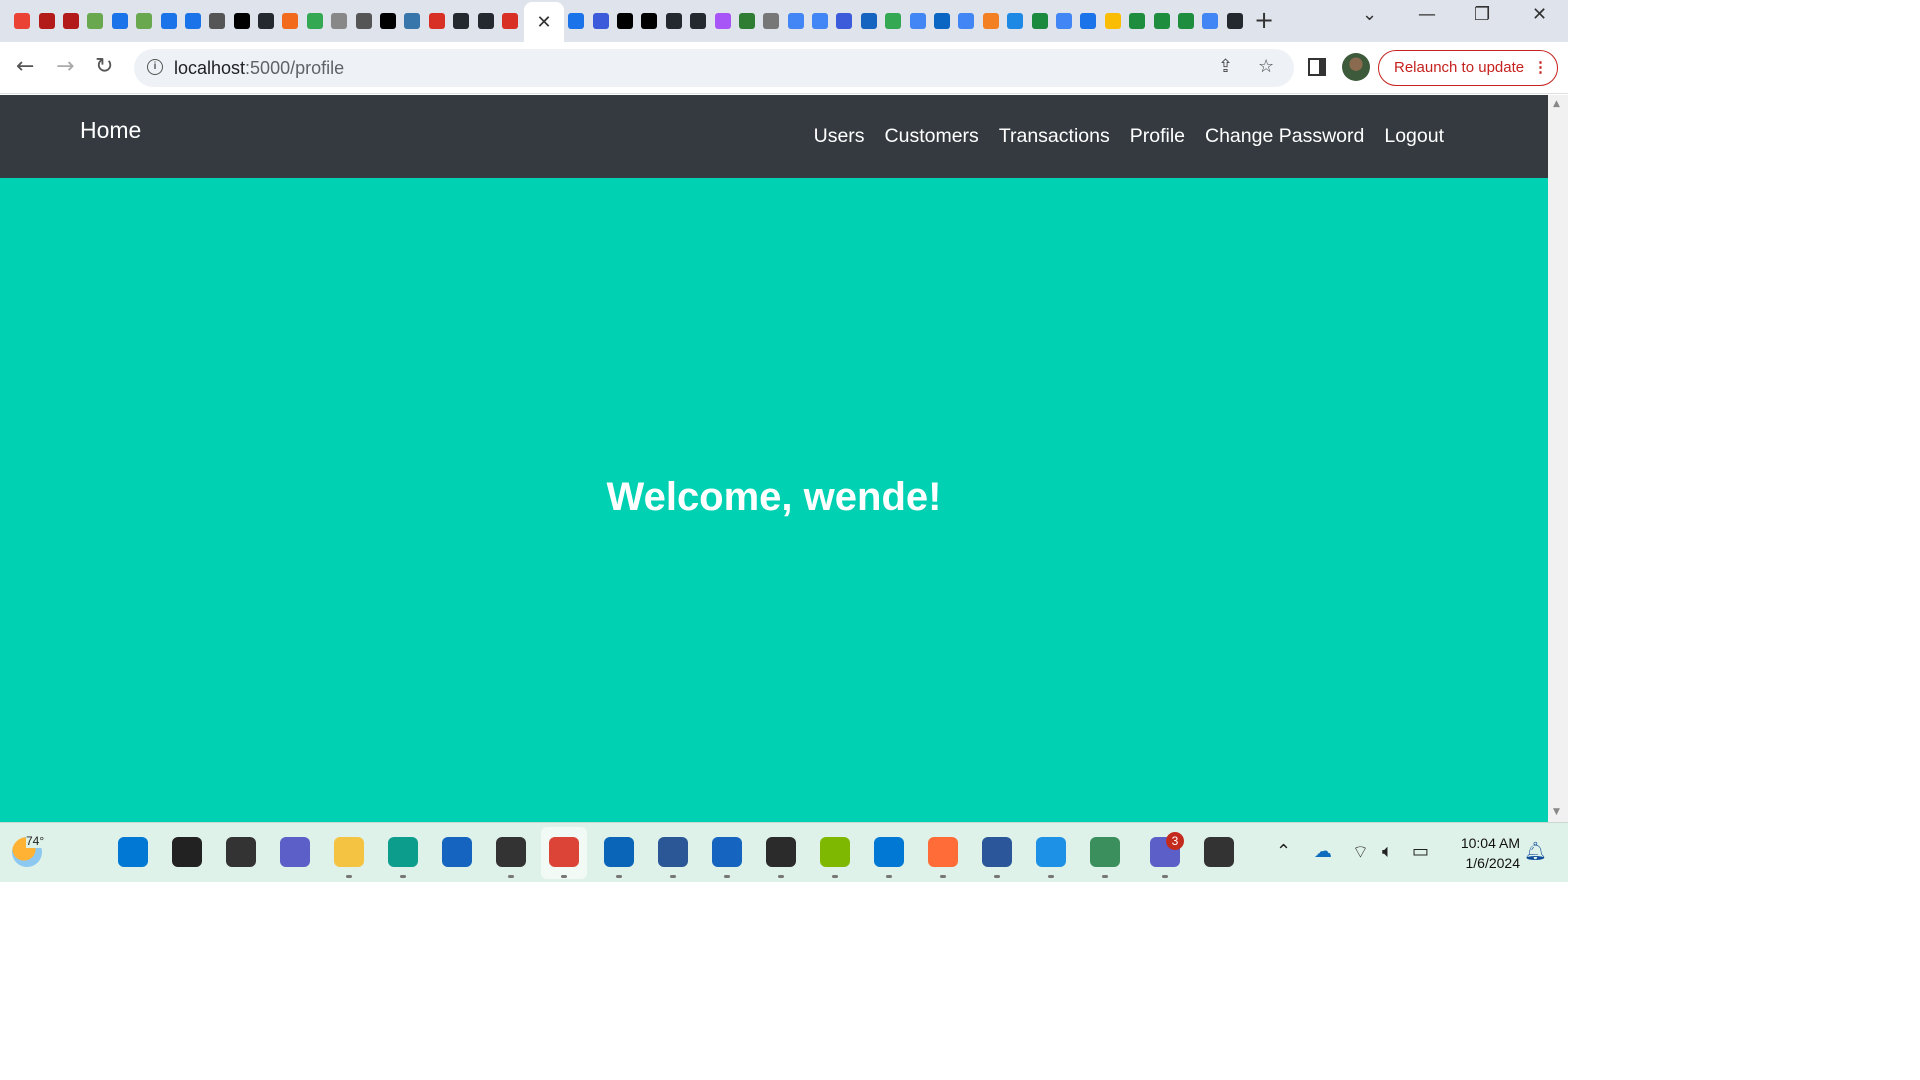 The height and width of the screenshot is (1080, 1920). What do you see at coordinates (1264, 20) in the screenshot?
I see `new-tab-button: +` at bounding box center [1264, 20].